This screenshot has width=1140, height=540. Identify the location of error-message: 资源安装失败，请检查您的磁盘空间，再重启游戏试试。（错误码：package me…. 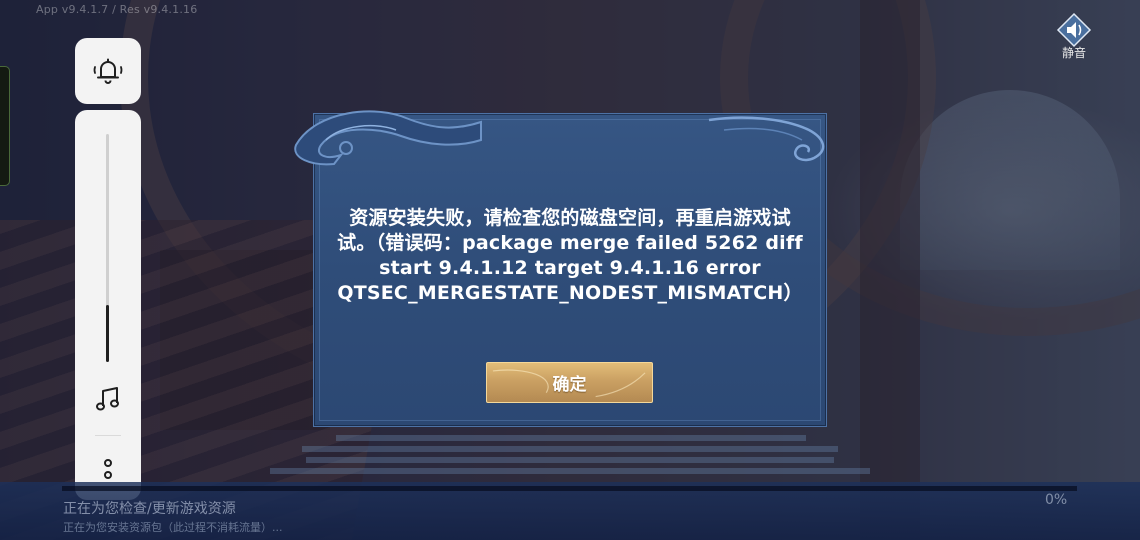
(570, 255).